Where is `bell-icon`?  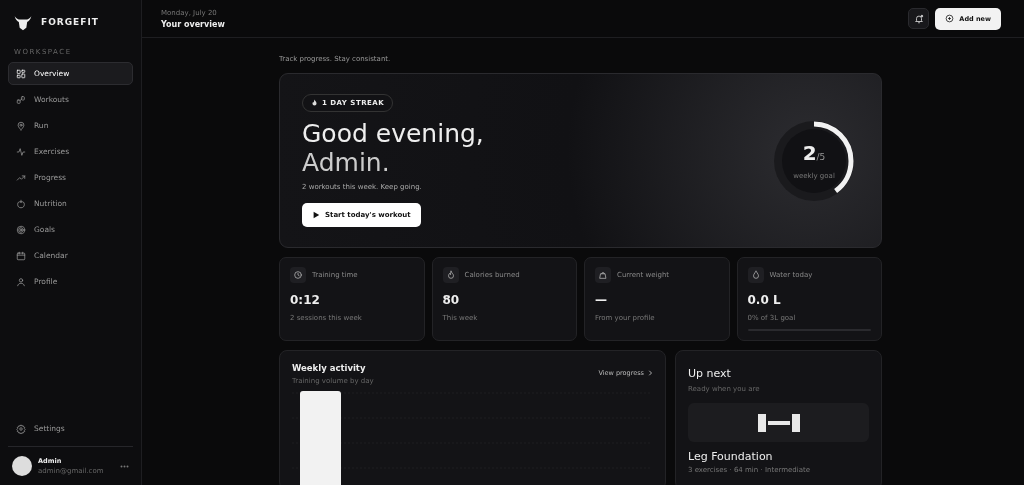 bell-icon is located at coordinates (918, 18).